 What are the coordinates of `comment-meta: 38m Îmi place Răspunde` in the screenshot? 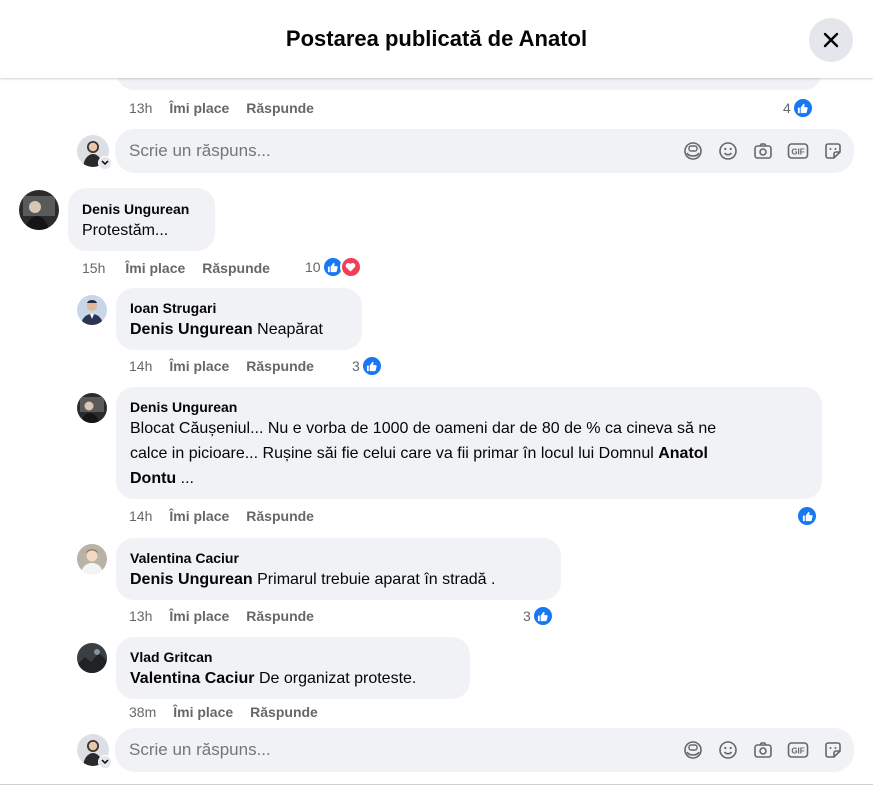 It's located at (223, 712).